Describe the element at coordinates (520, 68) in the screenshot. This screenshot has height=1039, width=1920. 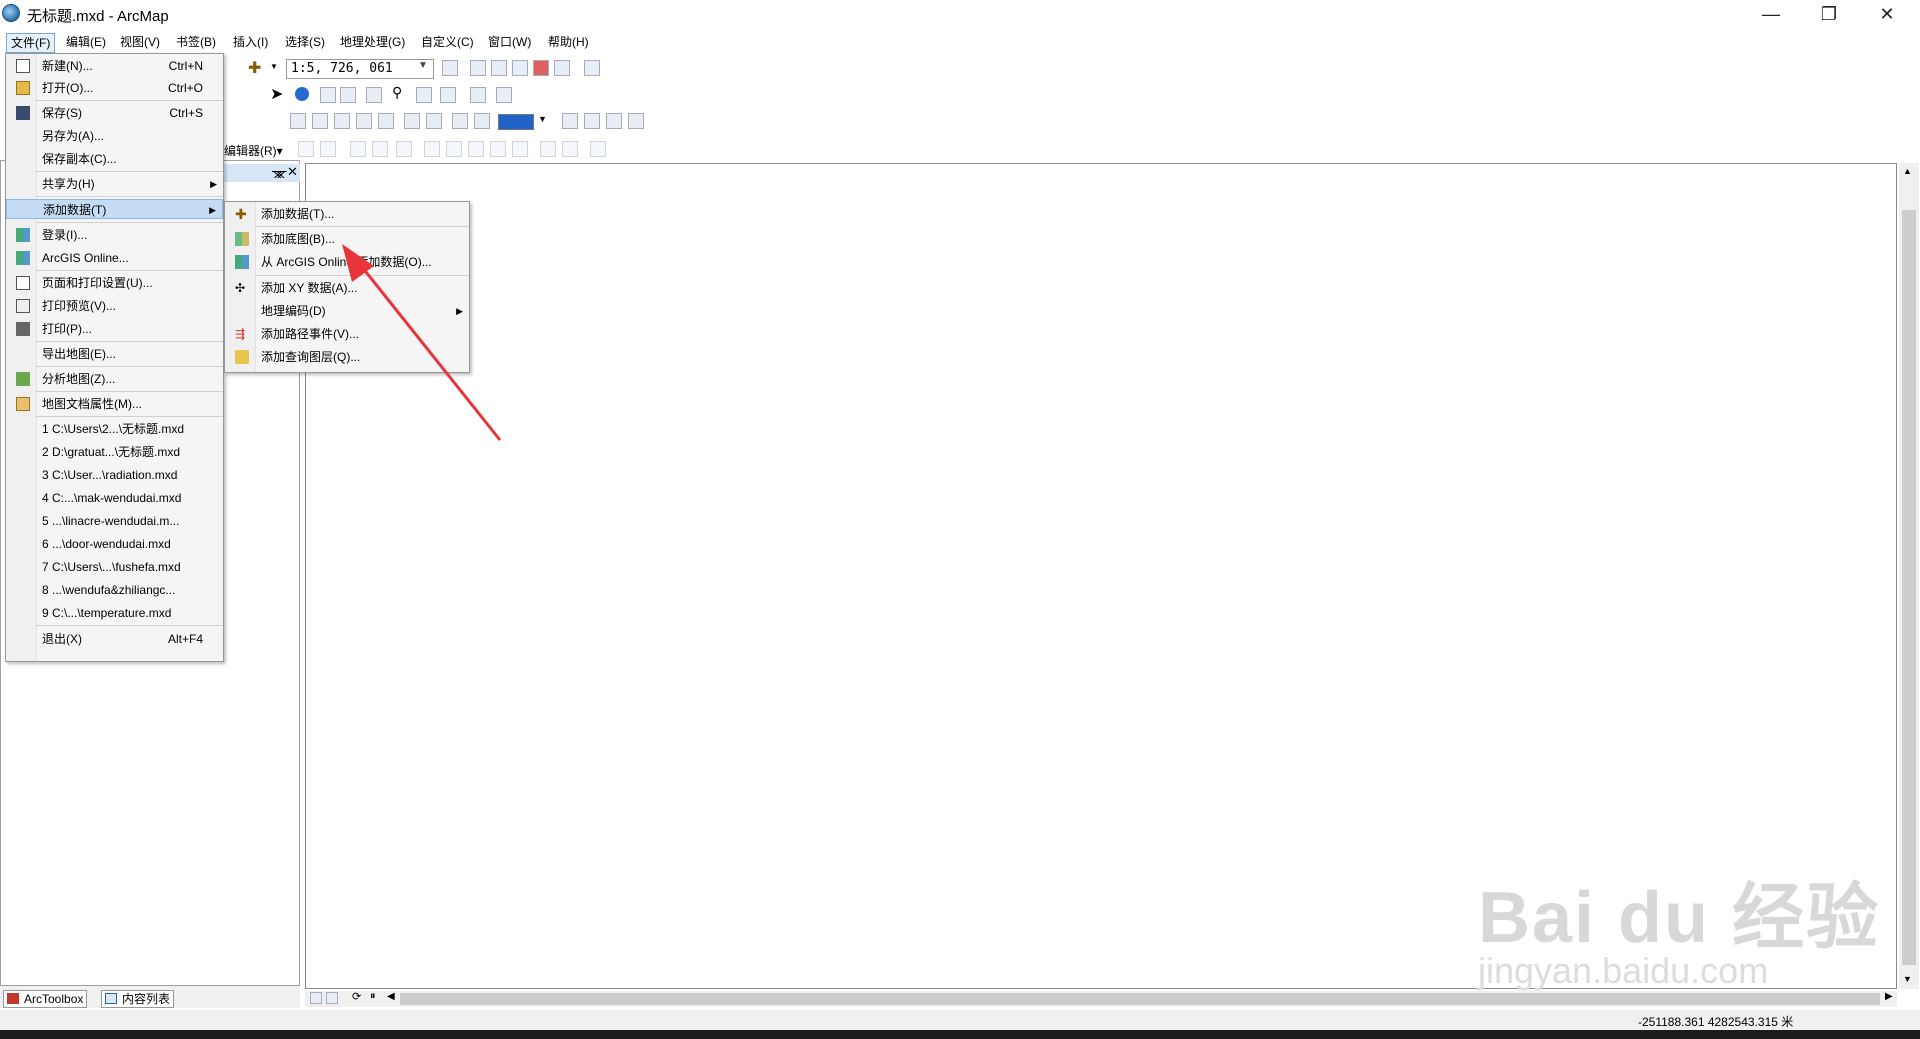
I see `search-window-icon` at that location.